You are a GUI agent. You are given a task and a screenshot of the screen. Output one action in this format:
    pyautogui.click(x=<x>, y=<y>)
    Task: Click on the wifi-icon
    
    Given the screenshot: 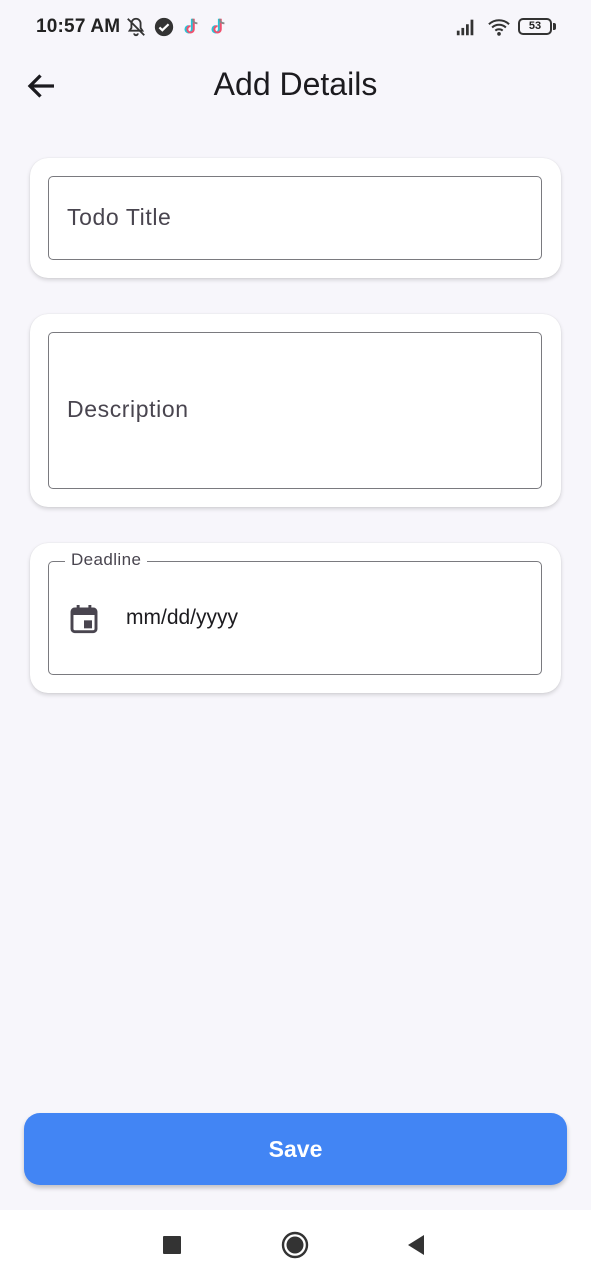 What is the action you would take?
    pyautogui.click(x=499, y=27)
    